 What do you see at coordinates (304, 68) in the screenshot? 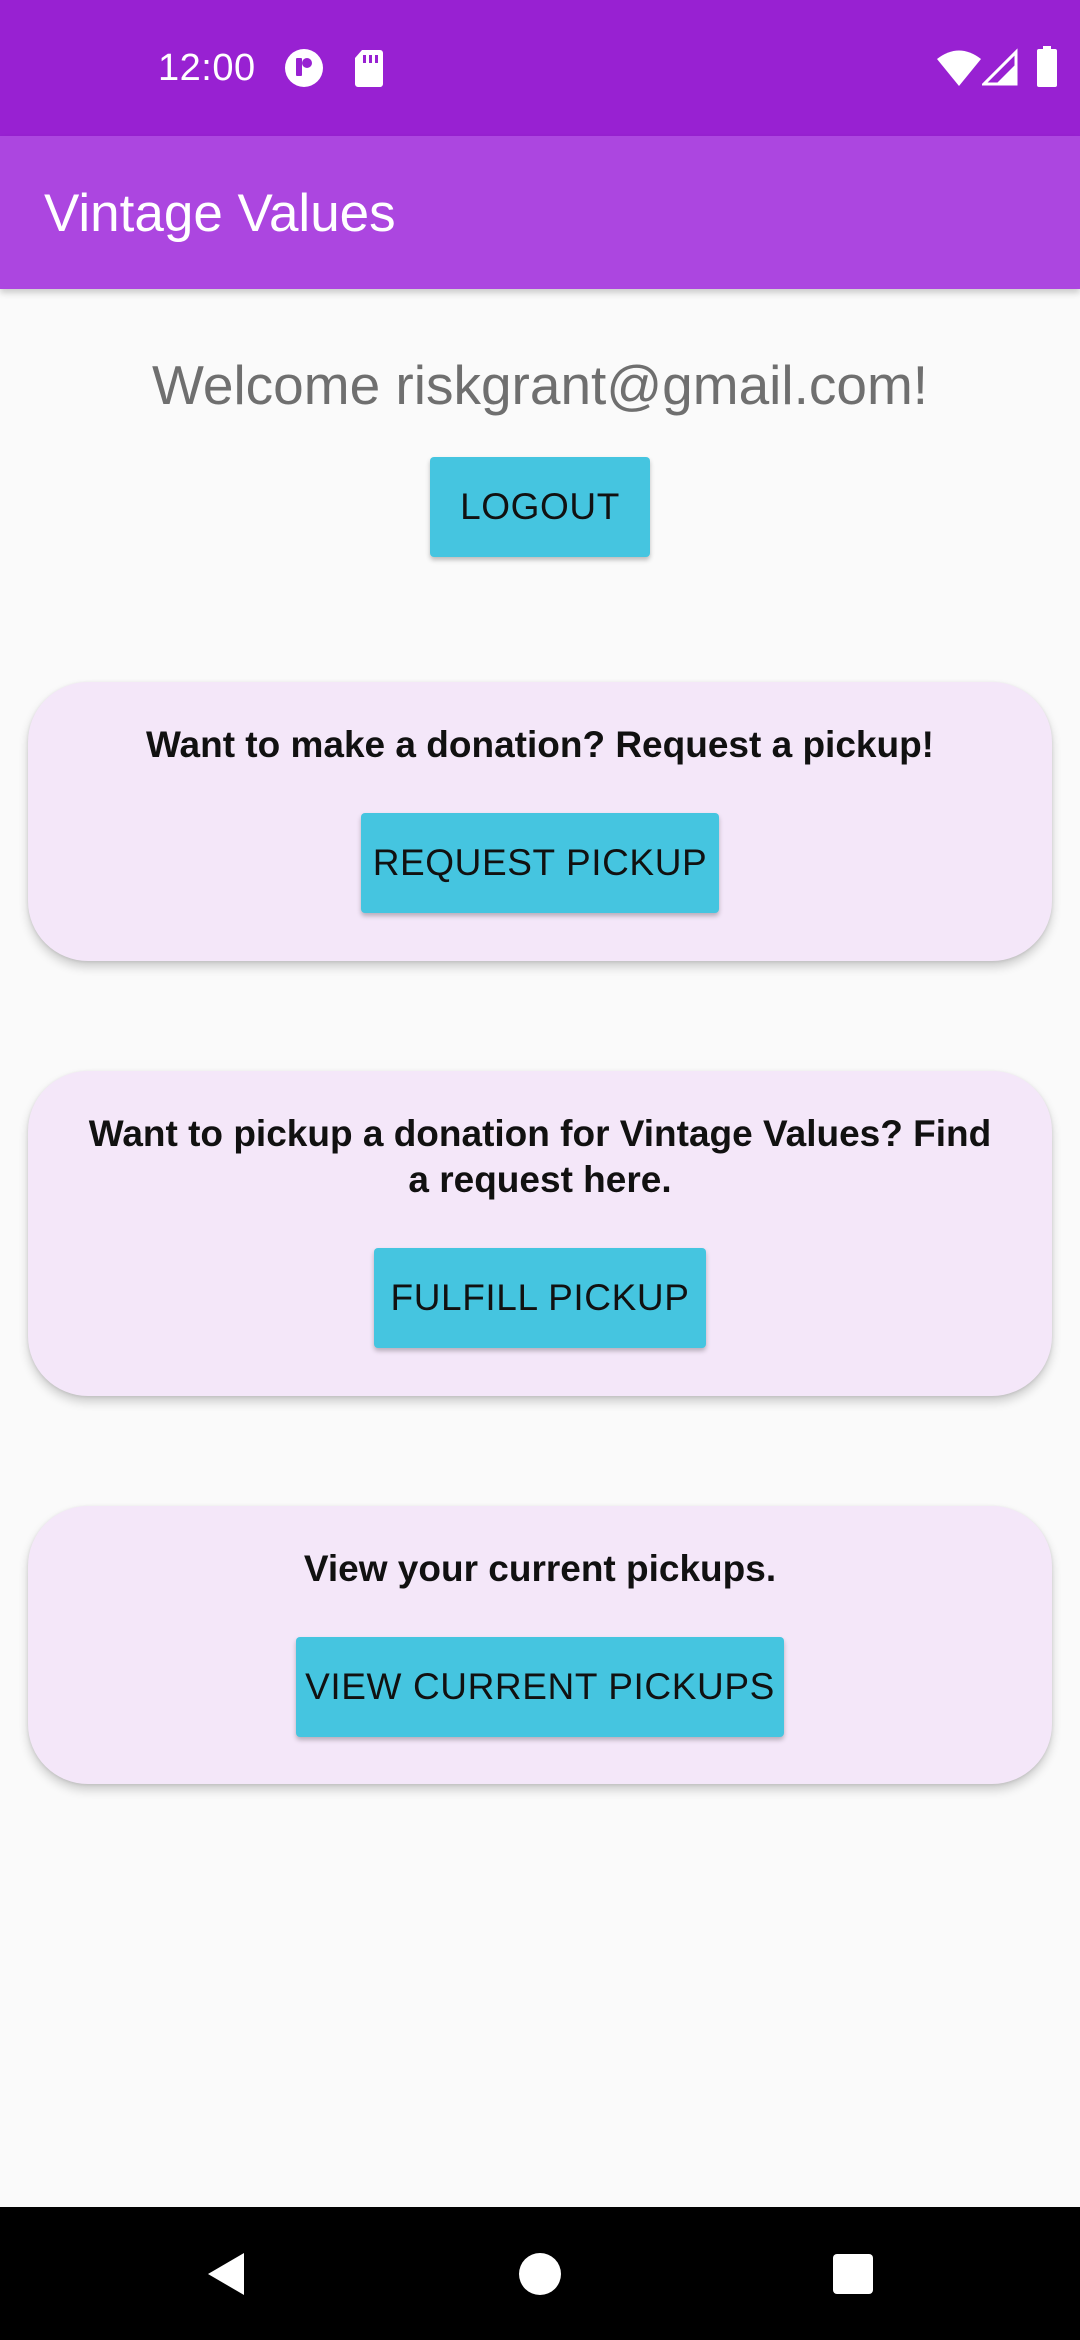
I see `notification-icon` at bounding box center [304, 68].